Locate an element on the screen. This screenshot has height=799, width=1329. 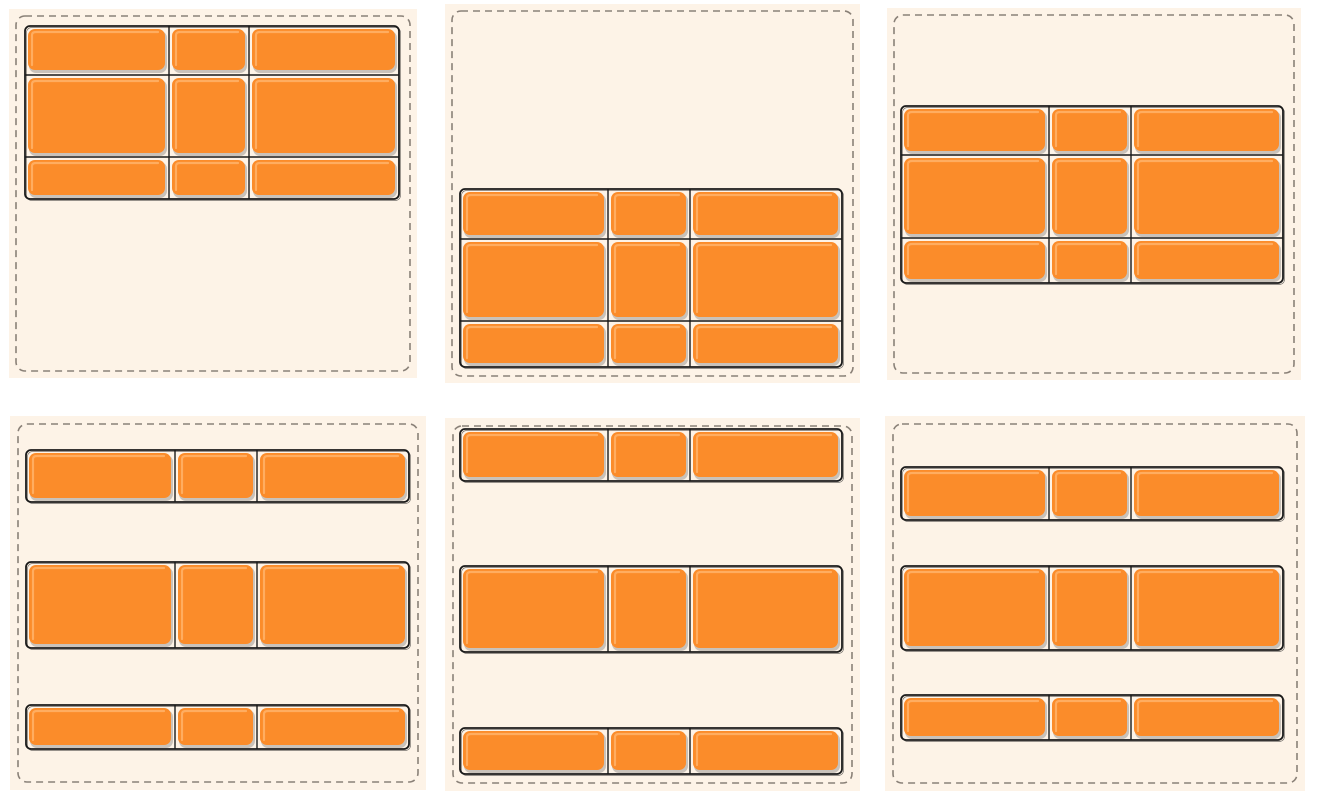
panel-svg-space-between is located at coordinates (652, 604).